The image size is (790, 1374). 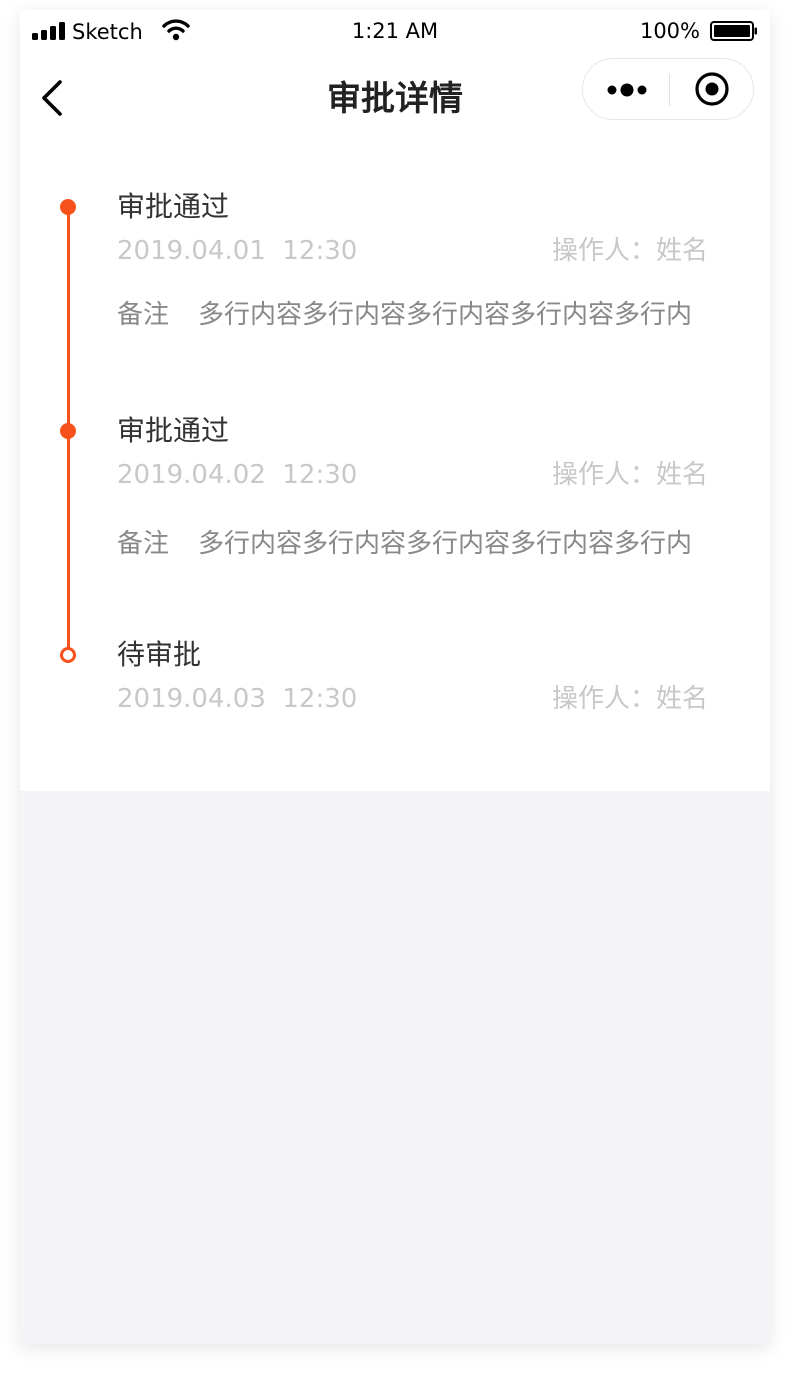 I want to click on more-button, so click(x=626, y=89).